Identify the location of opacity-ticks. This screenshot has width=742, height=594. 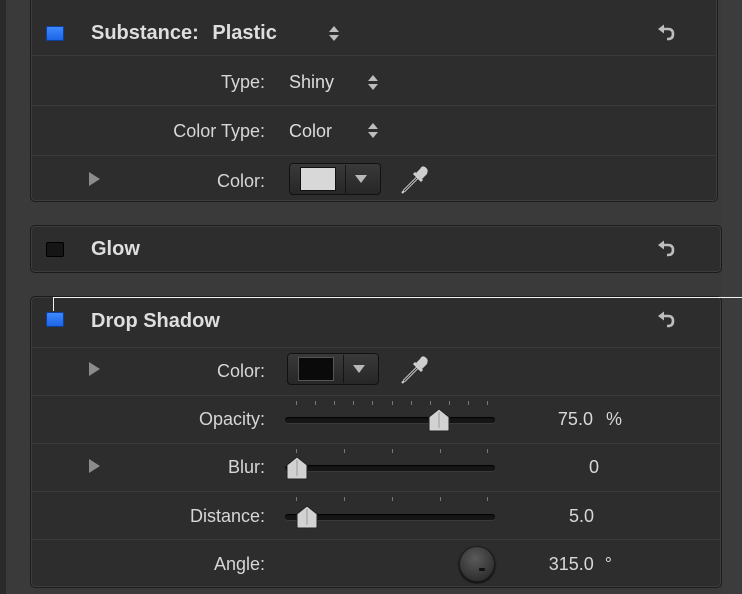
(392, 404).